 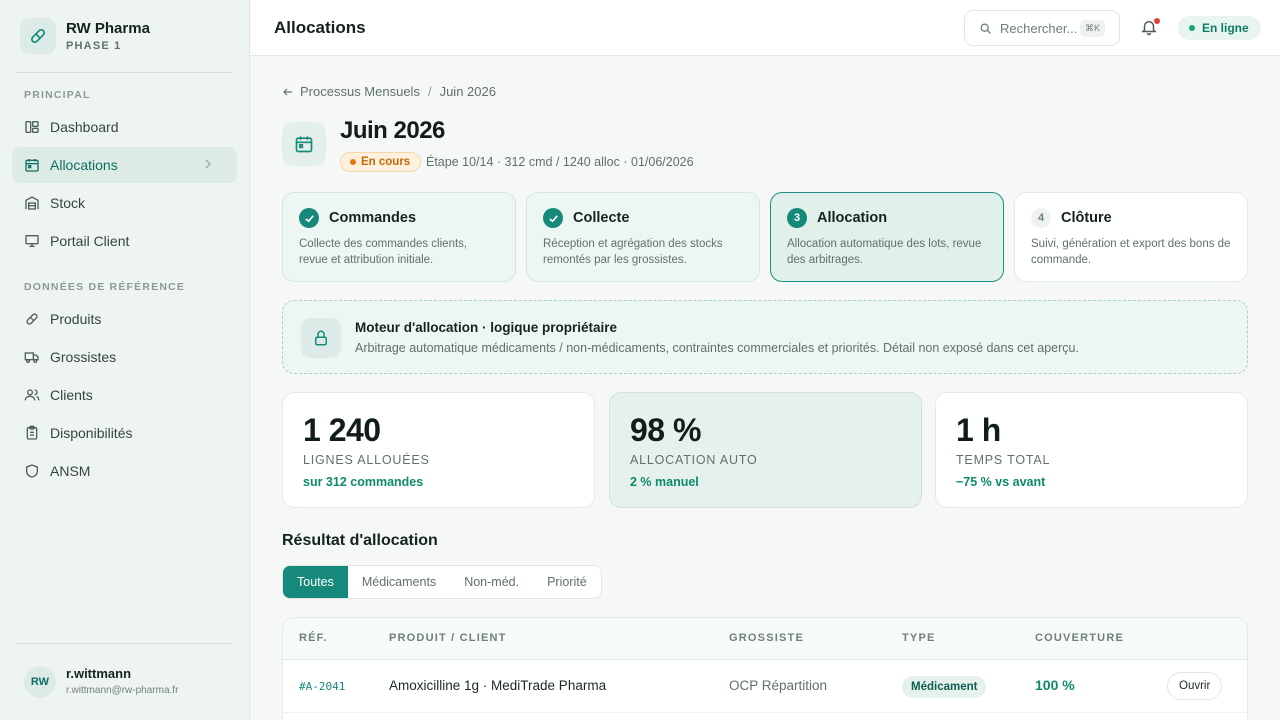 I want to click on kpi-value: 1 240, so click(x=342, y=430).